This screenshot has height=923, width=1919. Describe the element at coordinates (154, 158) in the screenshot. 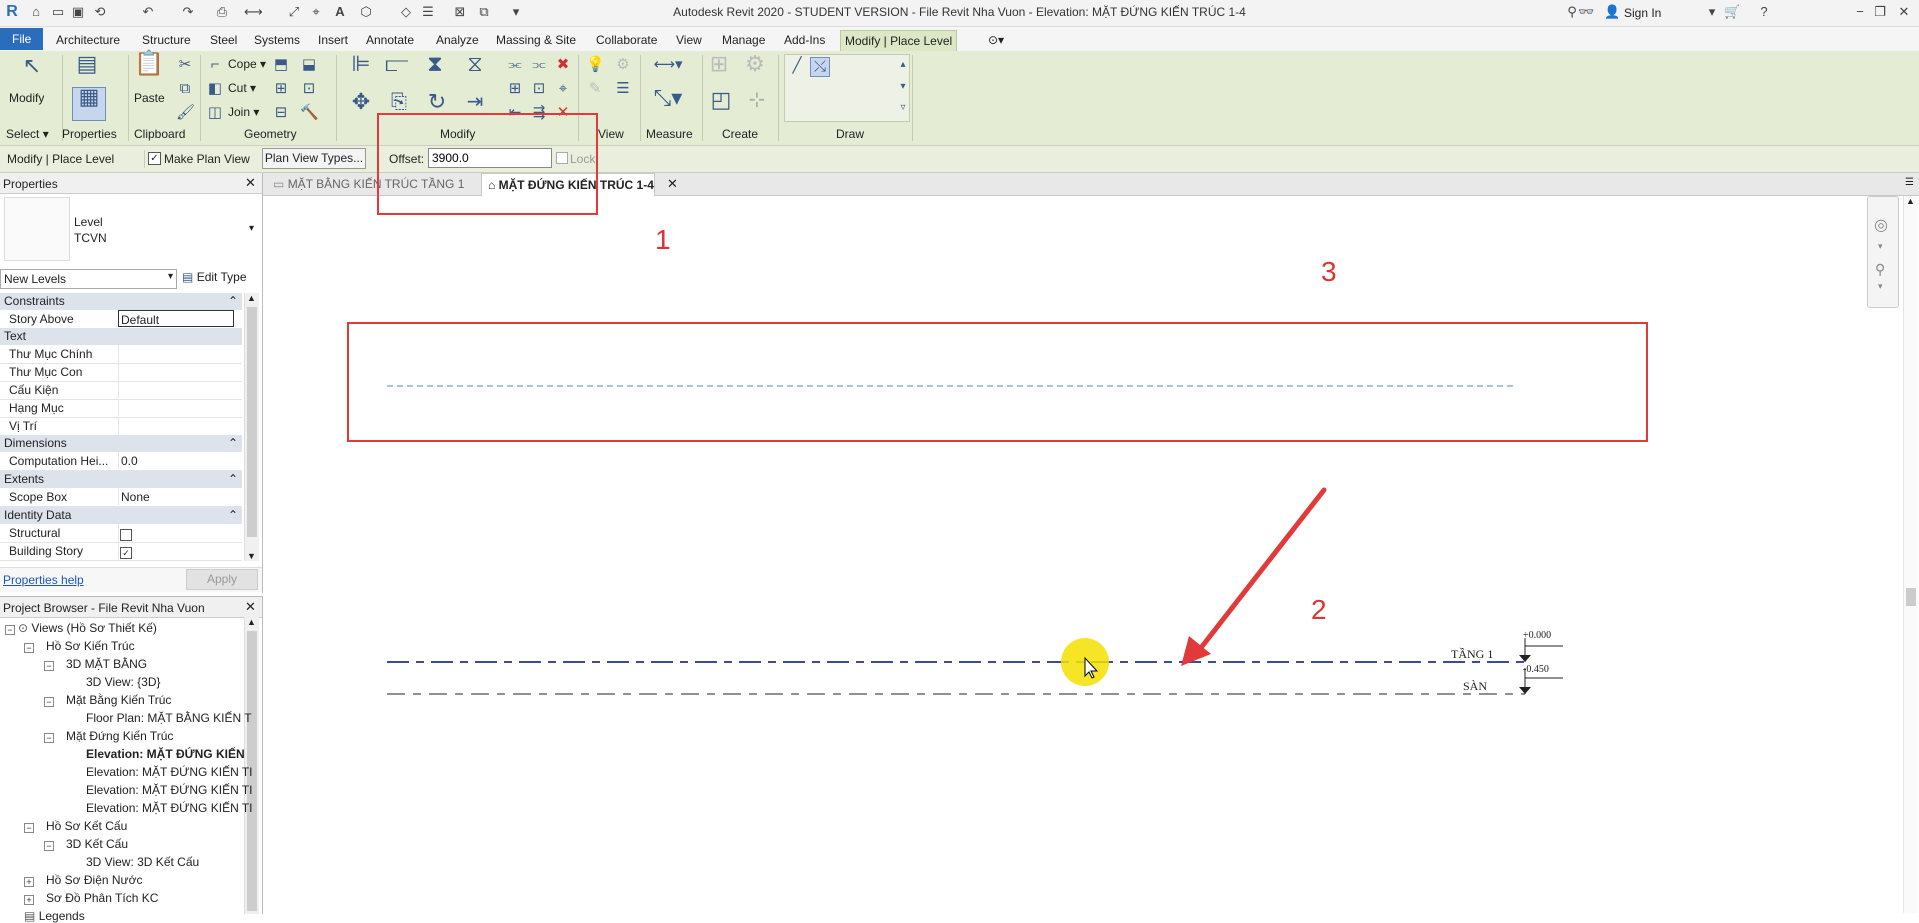

I see `make-plan-view-checkbox: ✓` at that location.